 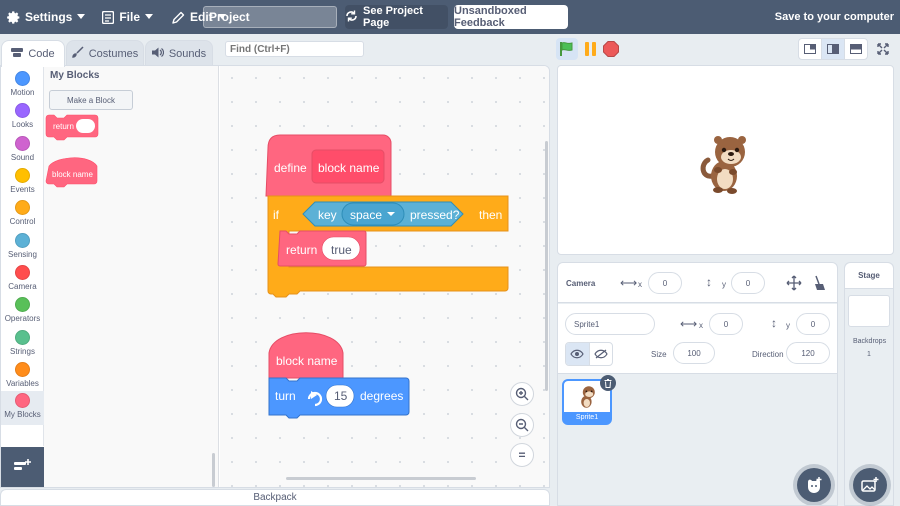 What do you see at coordinates (22, 467) in the screenshot?
I see `add-extension-button` at bounding box center [22, 467].